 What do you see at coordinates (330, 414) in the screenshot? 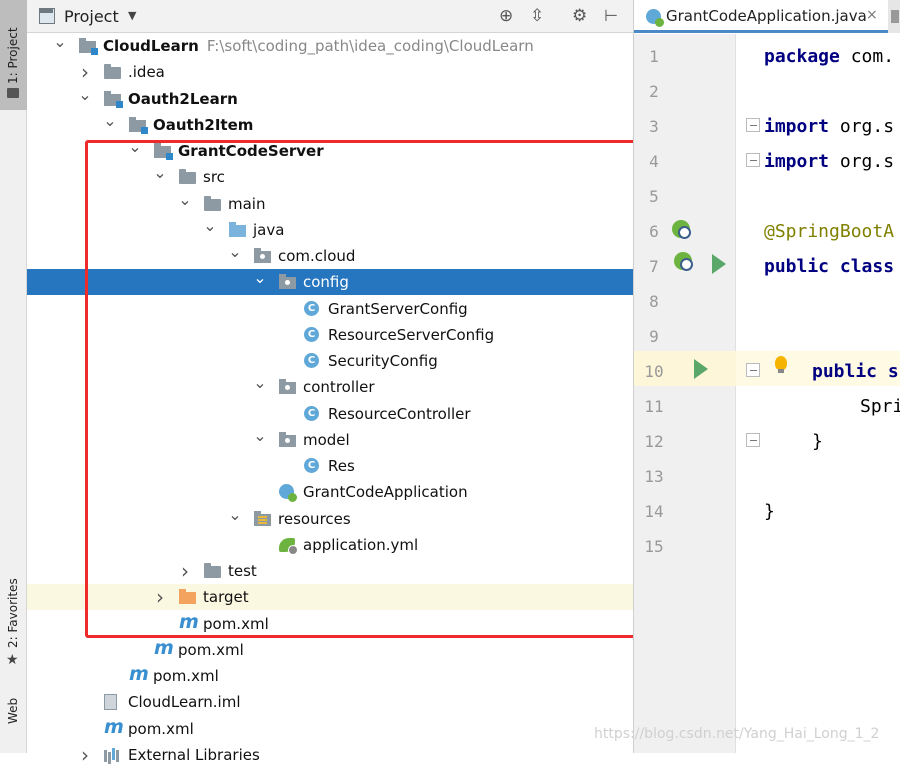
I see `tree-item: C ResourceController` at bounding box center [330, 414].